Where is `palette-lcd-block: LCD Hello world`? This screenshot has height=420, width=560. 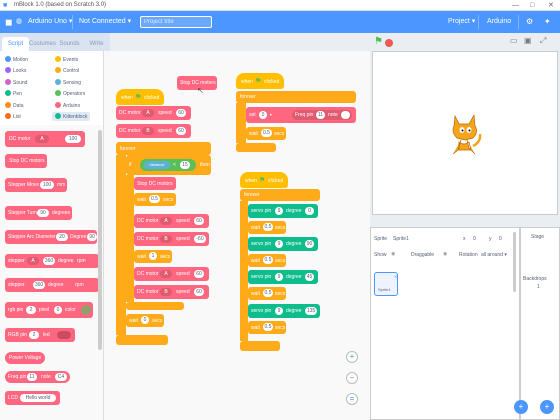
palette-lcd-block: LCD Hello world is located at coordinates (32, 398).